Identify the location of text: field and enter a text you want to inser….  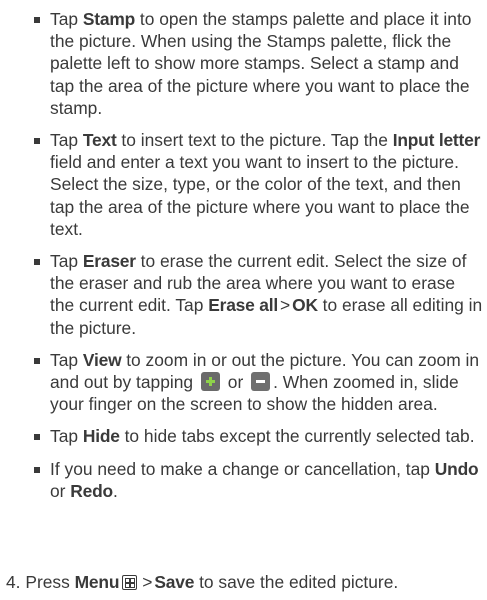
(260, 195).